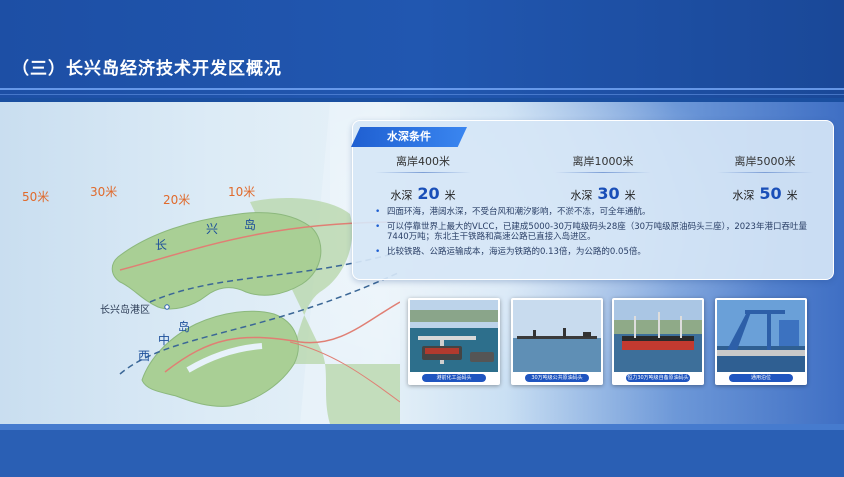 This screenshot has height=477, width=844. I want to click on photo-general-berth, so click(761, 336).